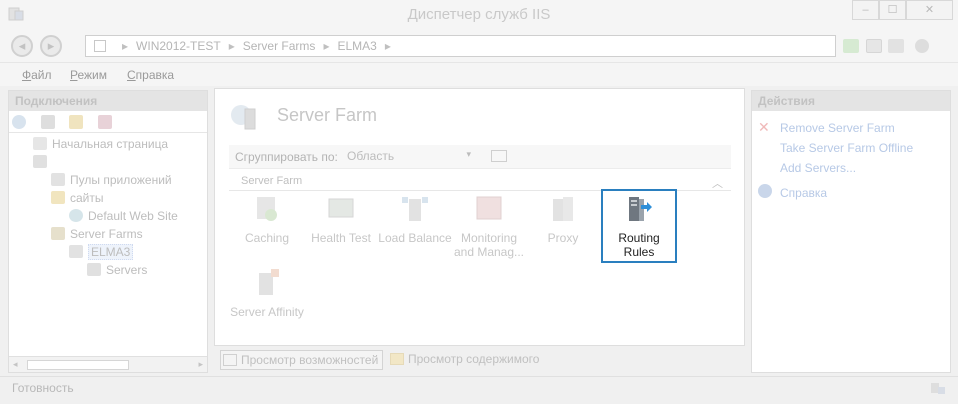 This screenshot has height=404, width=958. I want to click on back-arrow-icon: ◂, so click(22, 45).